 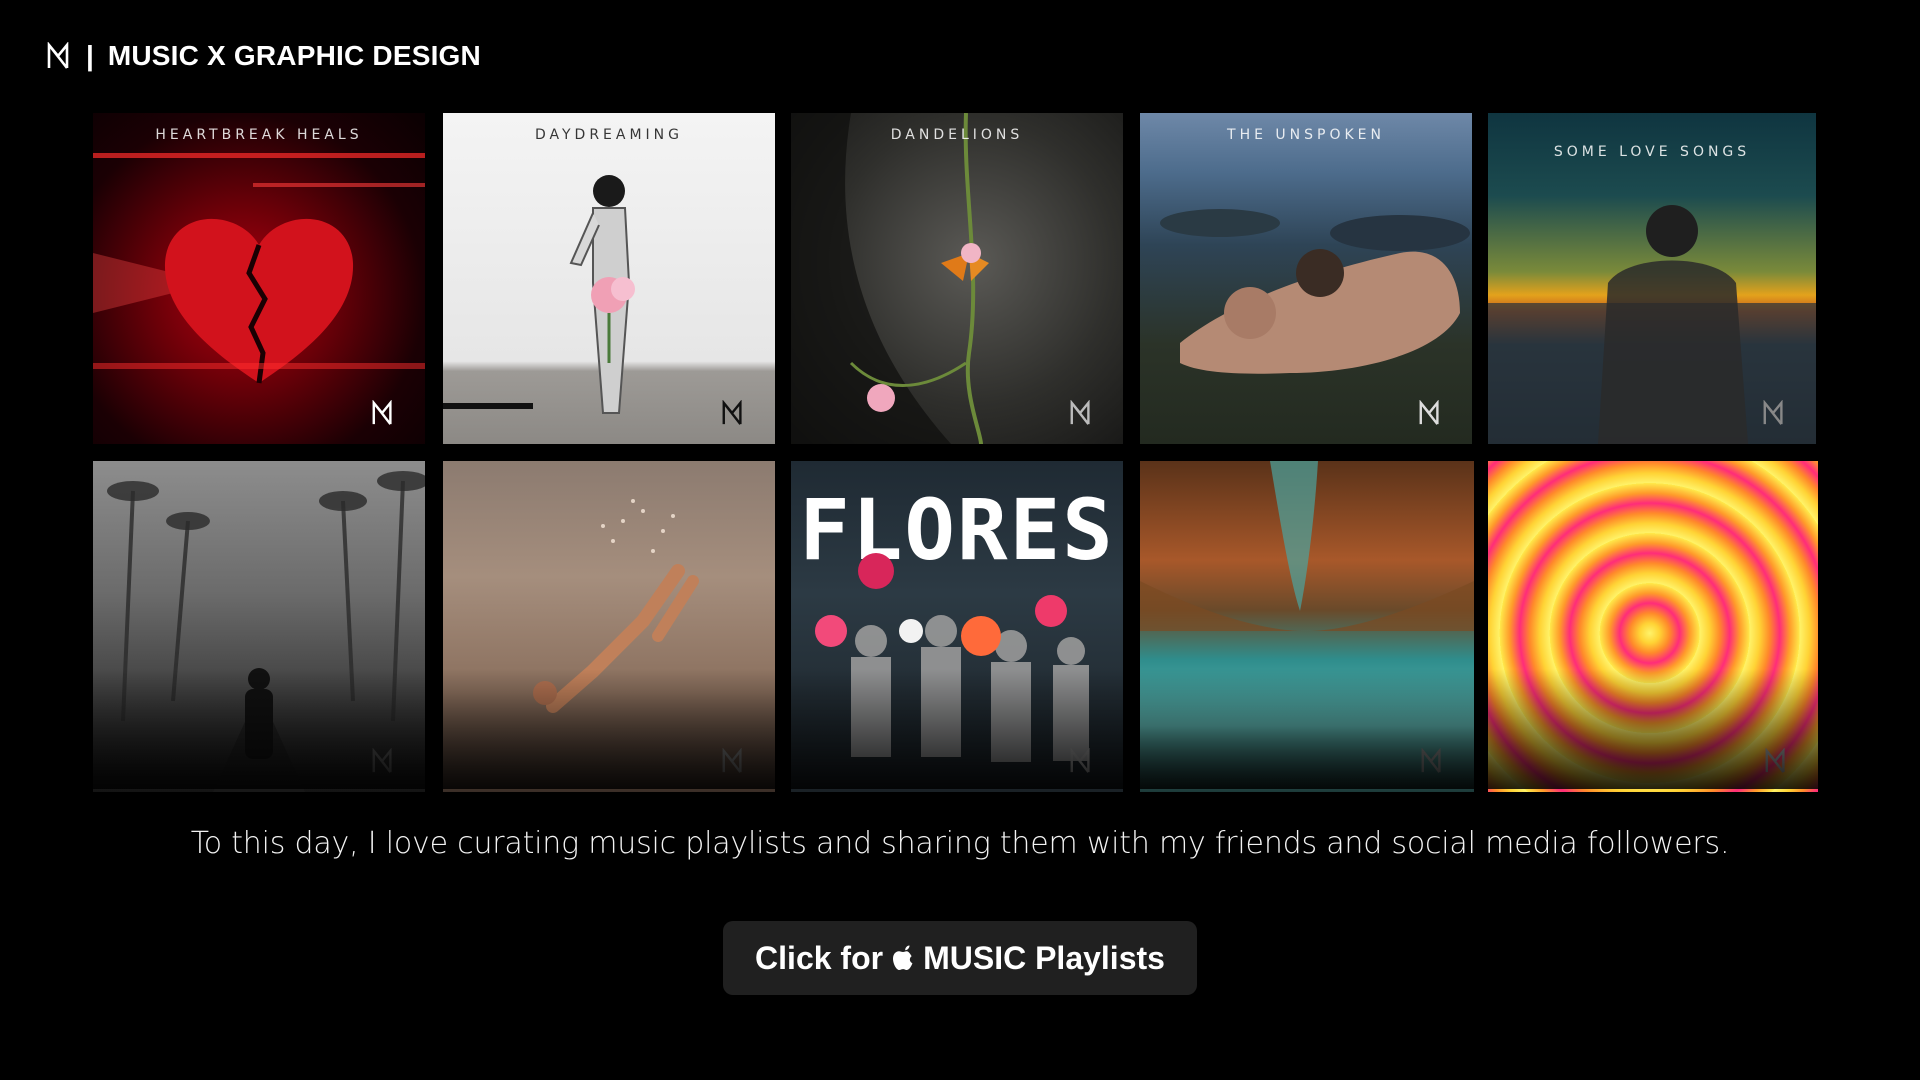 I want to click on playlist-cover-some-love-songs: SOME LOVE SONGS, so click(x=1652, y=278).